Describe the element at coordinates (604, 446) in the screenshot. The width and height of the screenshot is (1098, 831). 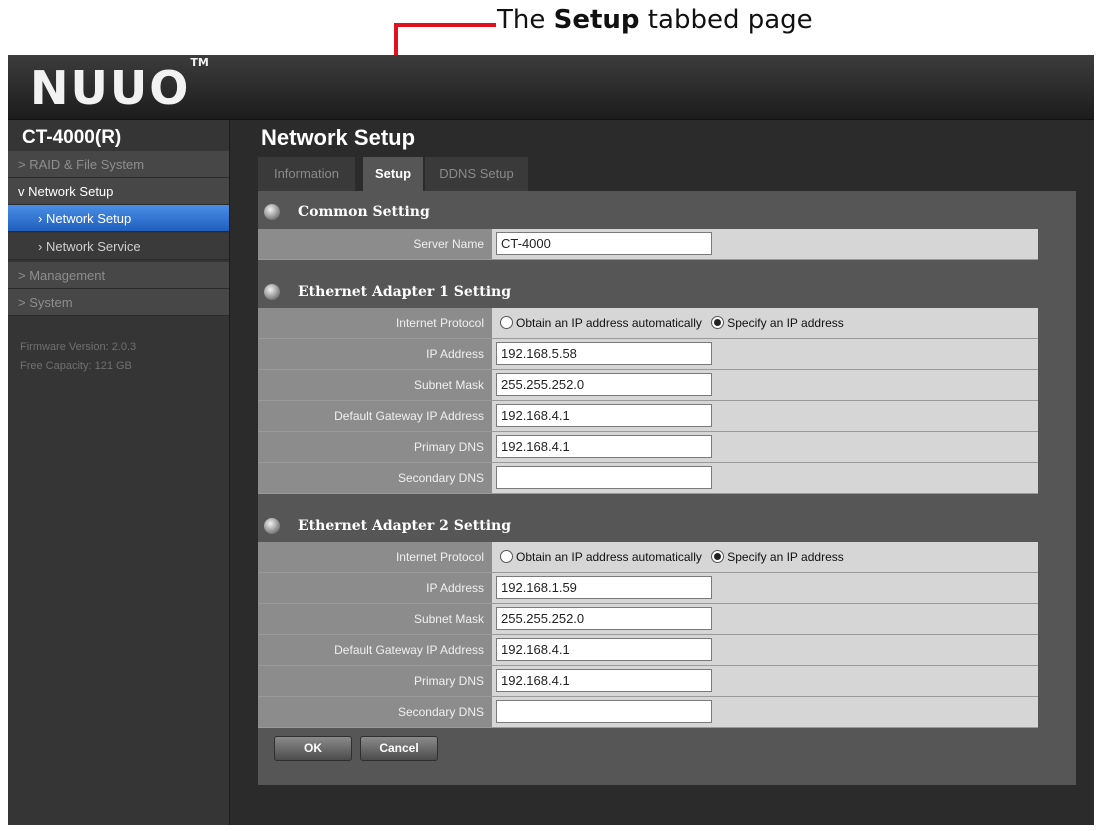
I see `eth1-dns1-input: 192.168.4.1` at that location.